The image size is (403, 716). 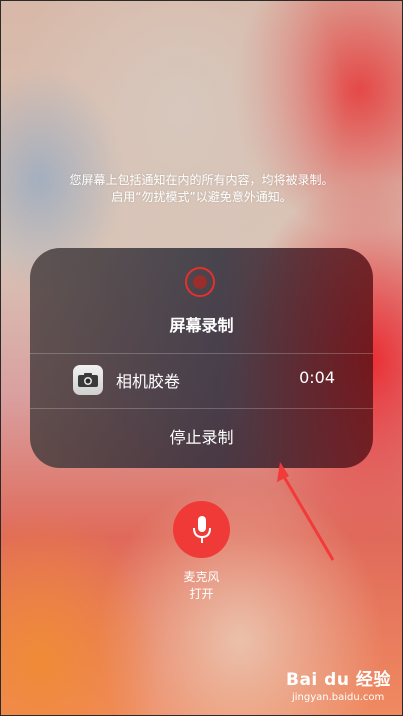 What do you see at coordinates (306, 511) in the screenshot?
I see `annotation-arrow` at bounding box center [306, 511].